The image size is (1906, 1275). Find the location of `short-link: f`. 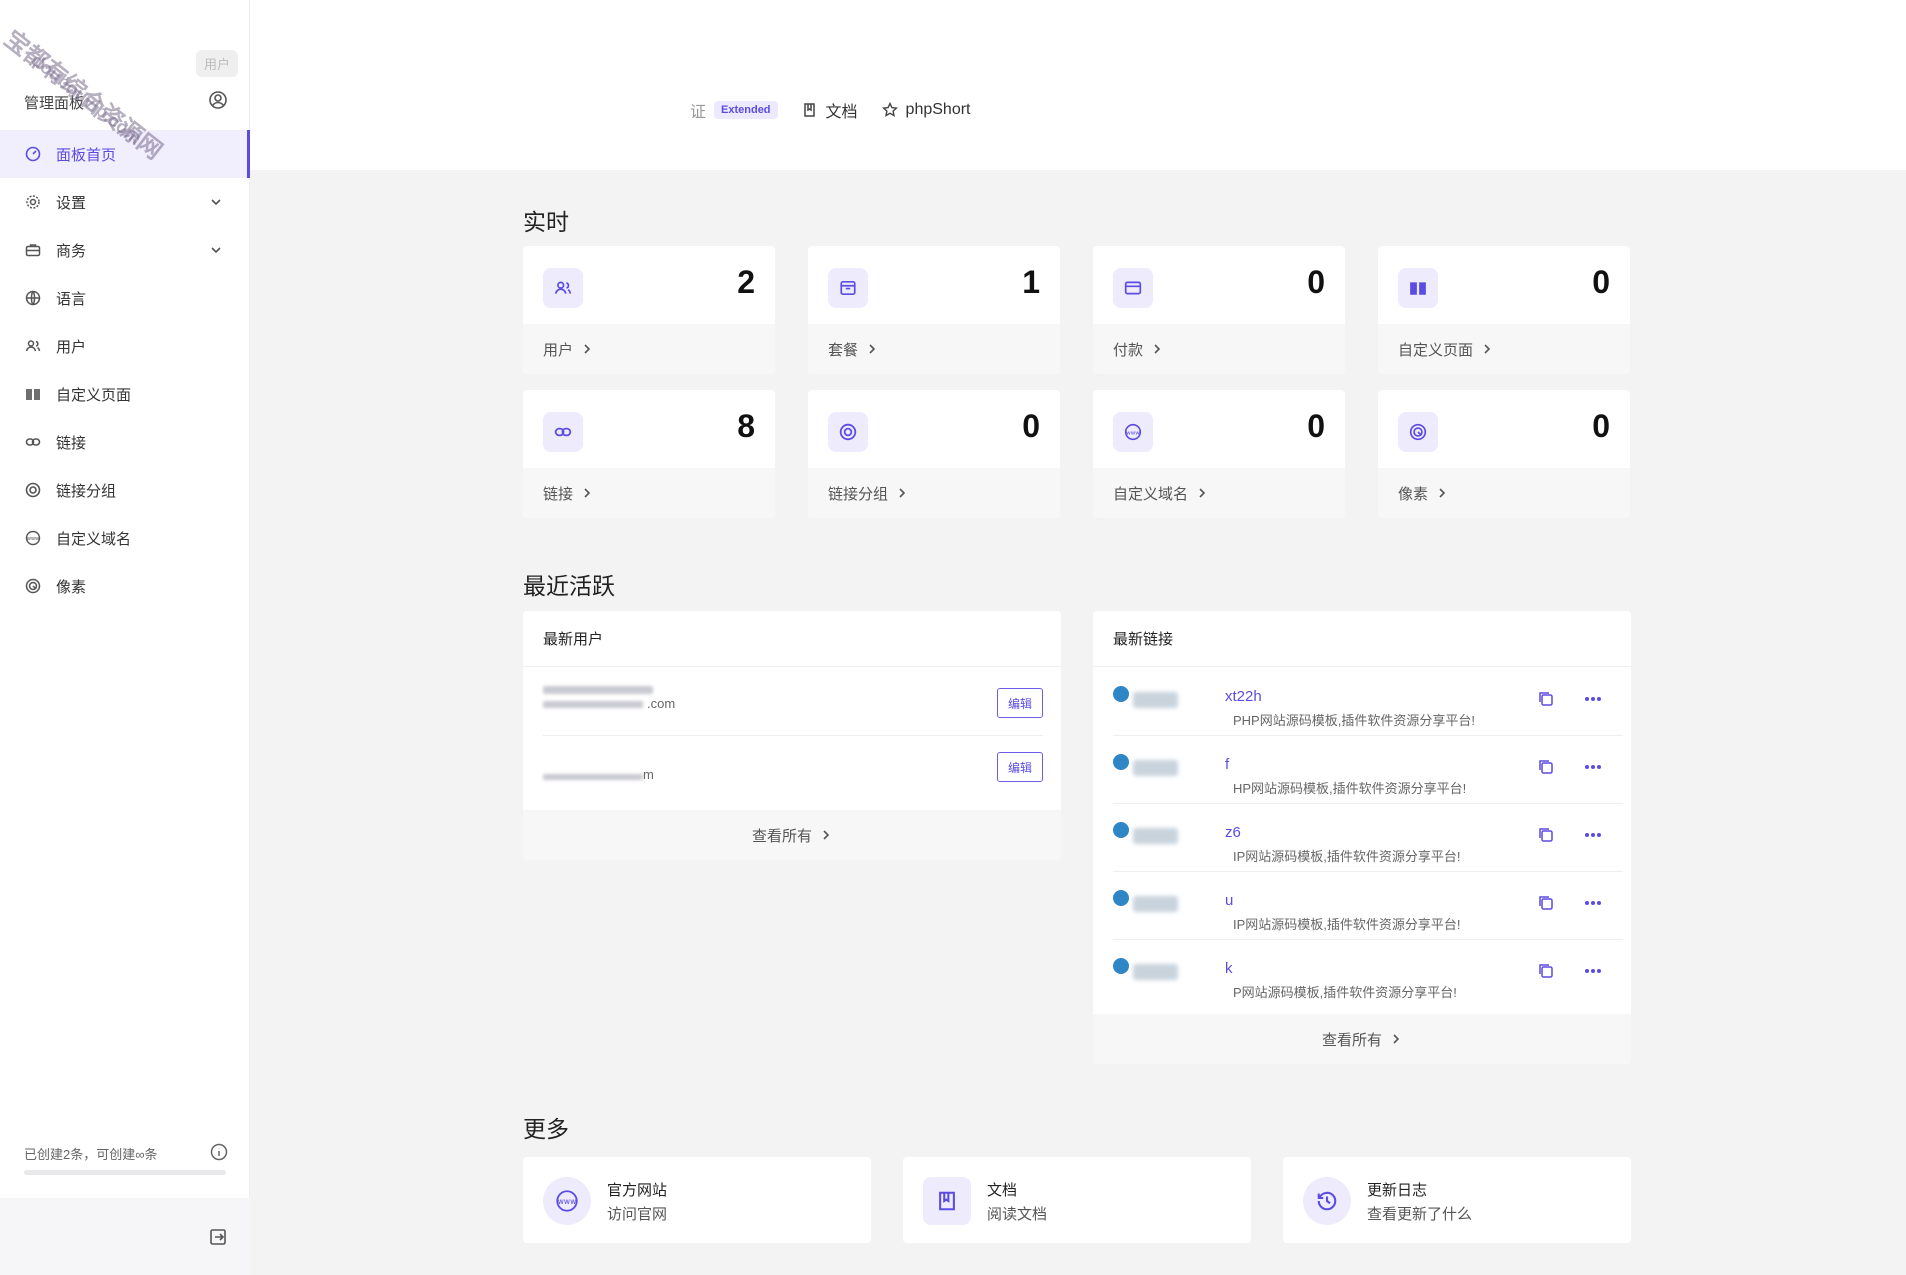

short-link: f is located at coordinates (1227, 764).